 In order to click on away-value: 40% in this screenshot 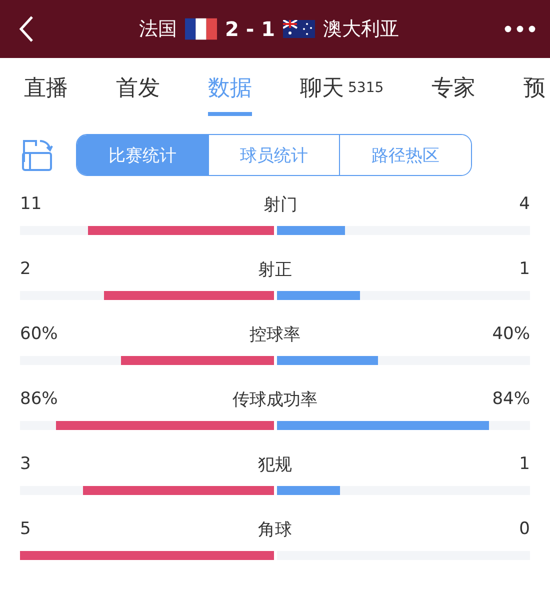, I will do `click(511, 334)`.